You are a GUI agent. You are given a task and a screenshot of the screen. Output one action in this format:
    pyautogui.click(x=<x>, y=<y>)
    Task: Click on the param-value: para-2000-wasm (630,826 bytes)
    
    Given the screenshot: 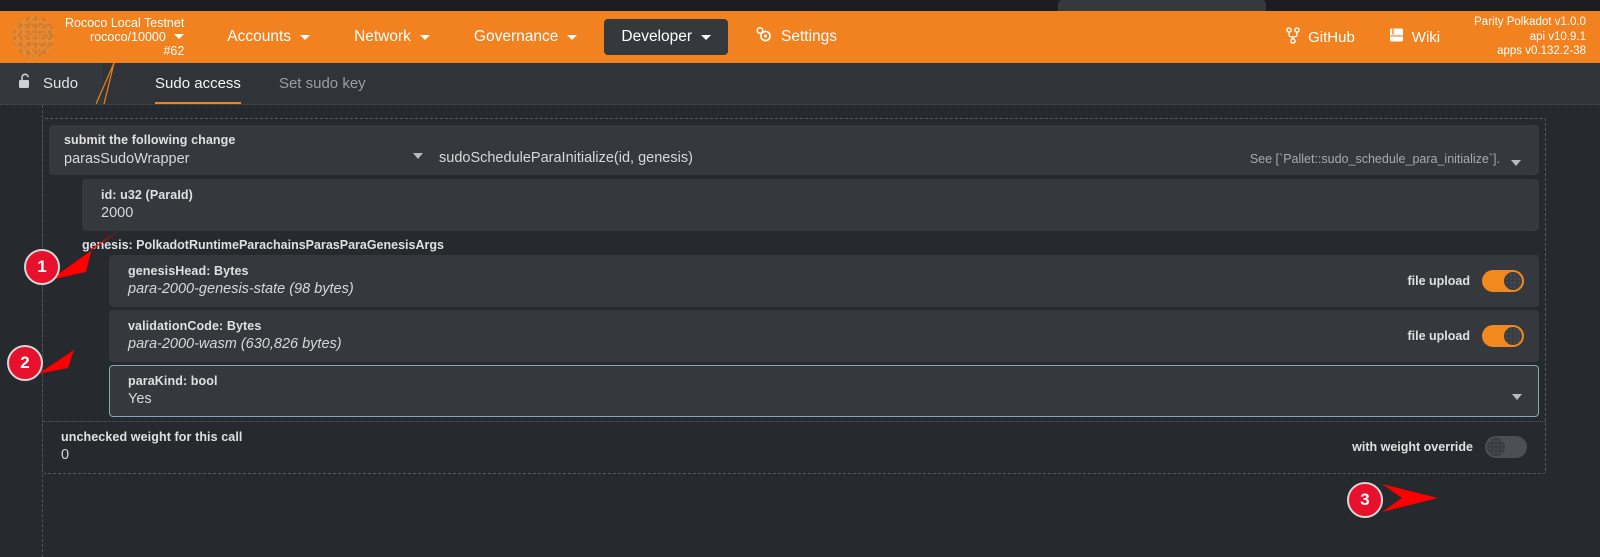 What is the action you would take?
    pyautogui.click(x=235, y=344)
    